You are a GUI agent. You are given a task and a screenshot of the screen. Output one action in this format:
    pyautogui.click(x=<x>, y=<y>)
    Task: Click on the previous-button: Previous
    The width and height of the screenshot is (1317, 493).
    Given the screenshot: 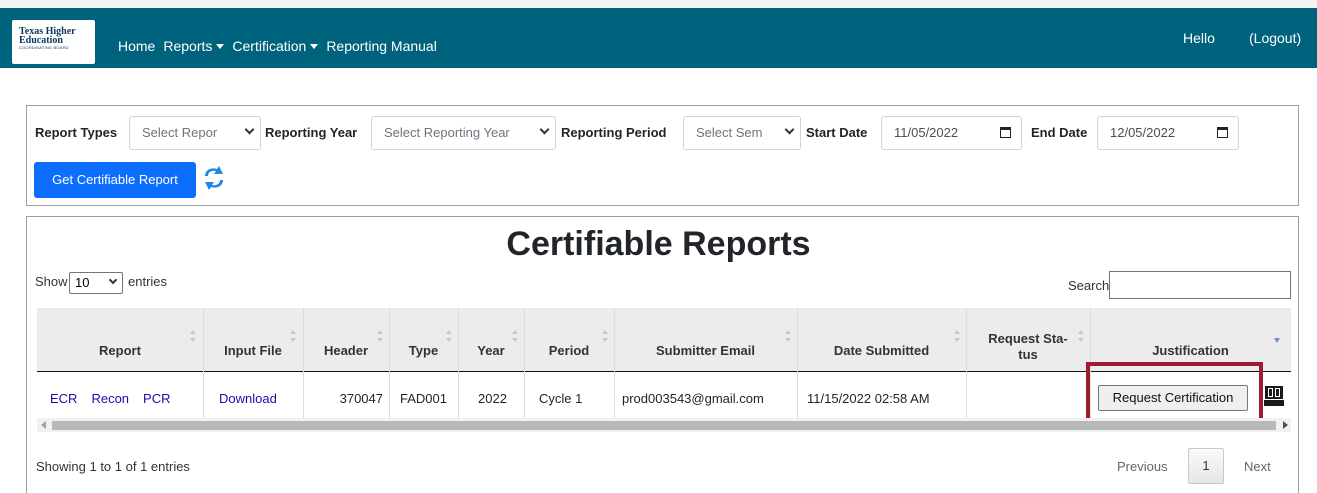 What is the action you would take?
    pyautogui.click(x=1142, y=466)
    